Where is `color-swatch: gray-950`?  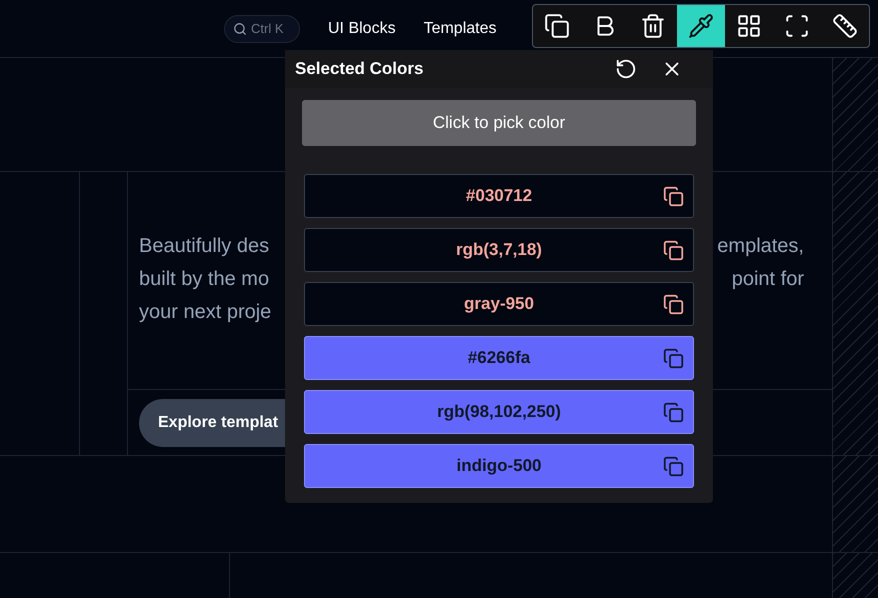
color-swatch: gray-950 is located at coordinates (499, 304).